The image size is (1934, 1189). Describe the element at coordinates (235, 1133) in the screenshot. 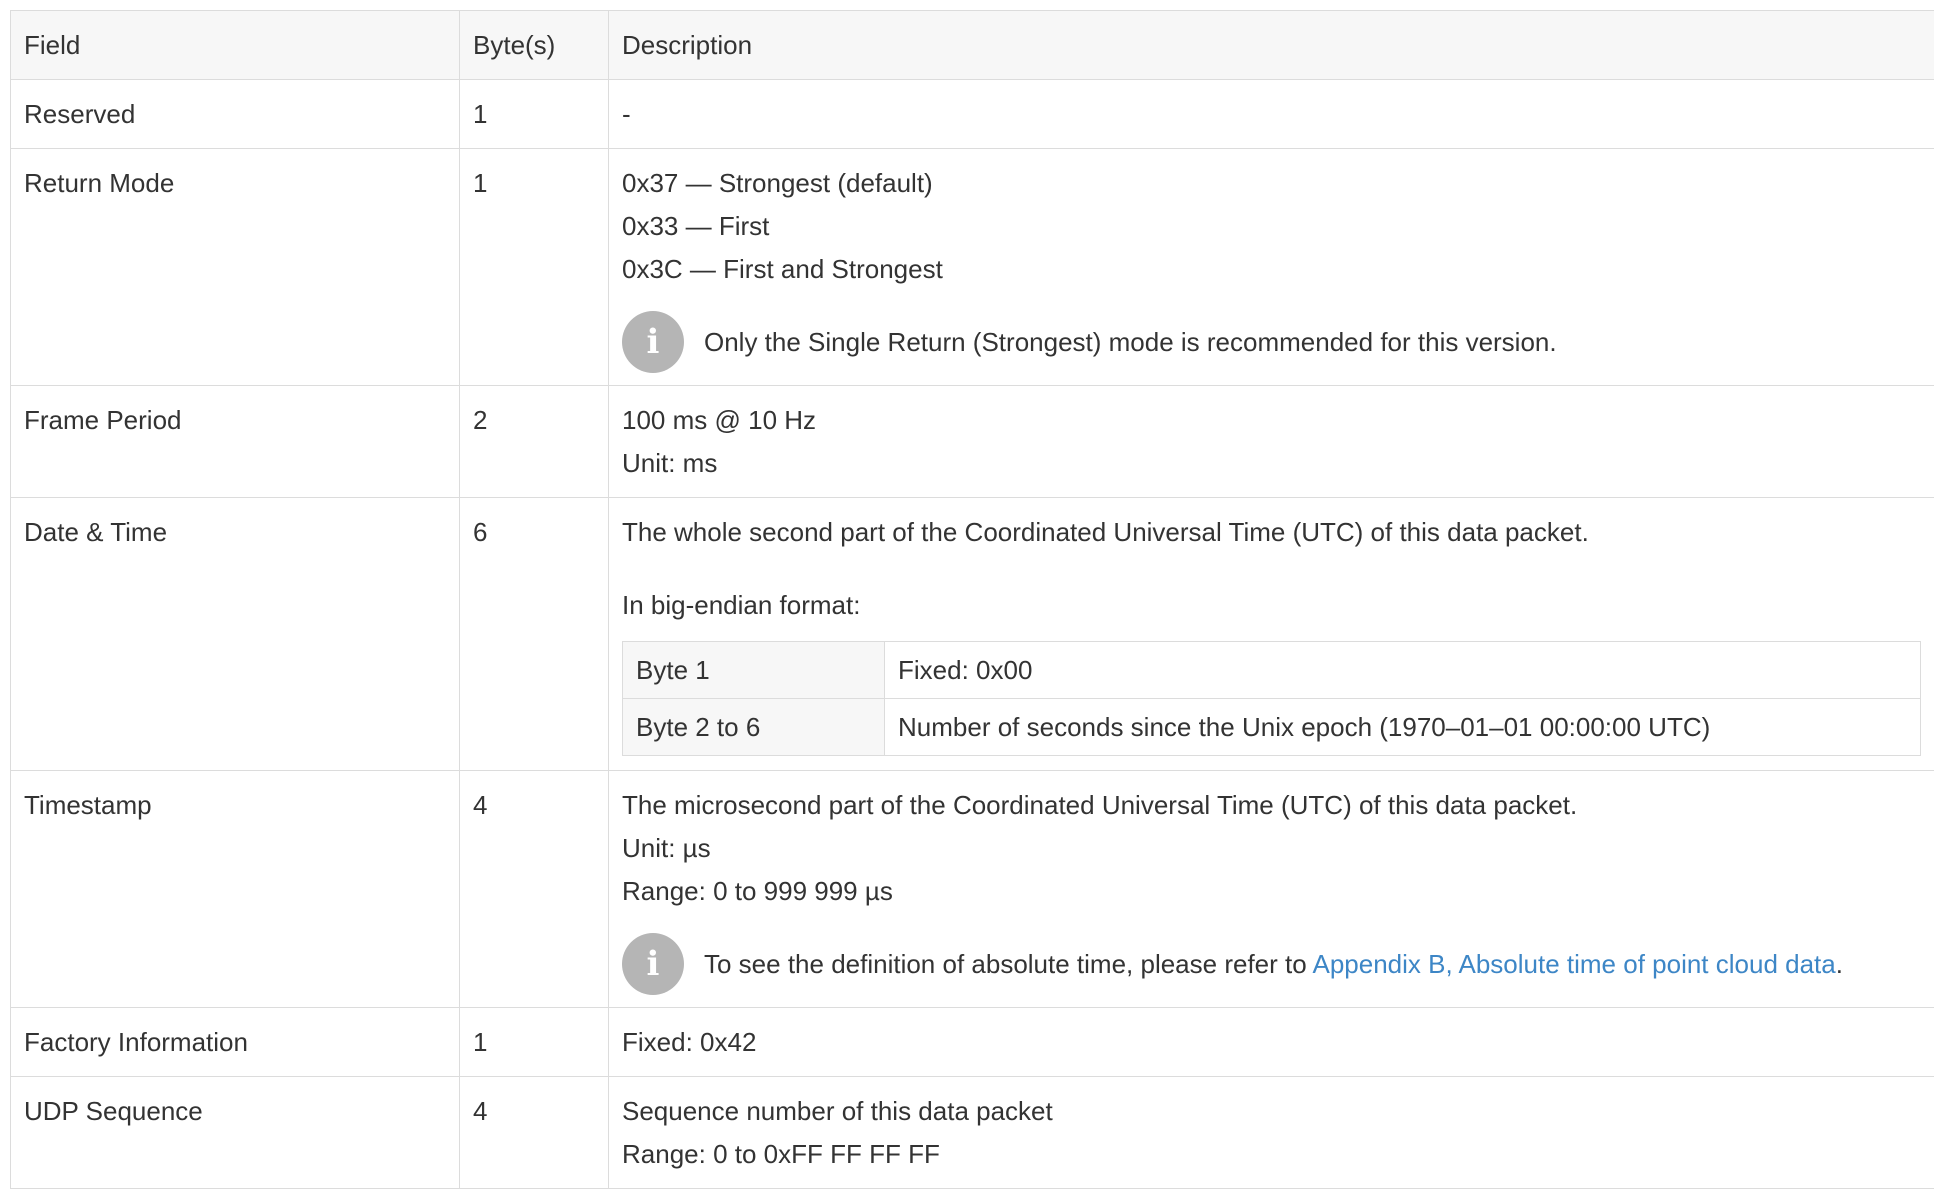

I see `field-cell: UDP Sequence` at that location.